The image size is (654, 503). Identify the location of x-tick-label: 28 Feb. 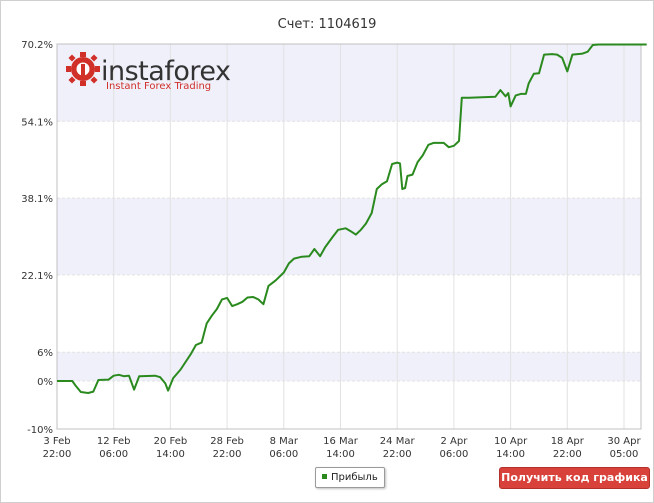
(227, 441).